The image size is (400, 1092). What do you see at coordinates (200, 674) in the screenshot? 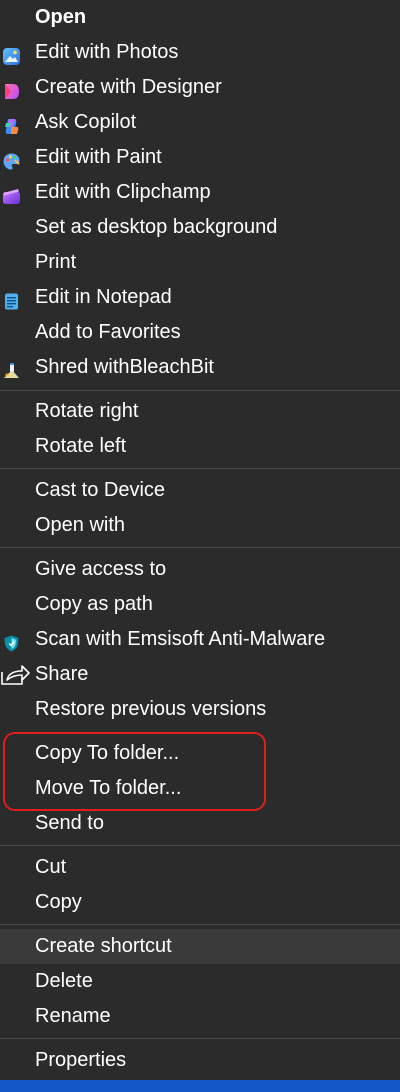
I see `menu-item-share: Share` at bounding box center [200, 674].